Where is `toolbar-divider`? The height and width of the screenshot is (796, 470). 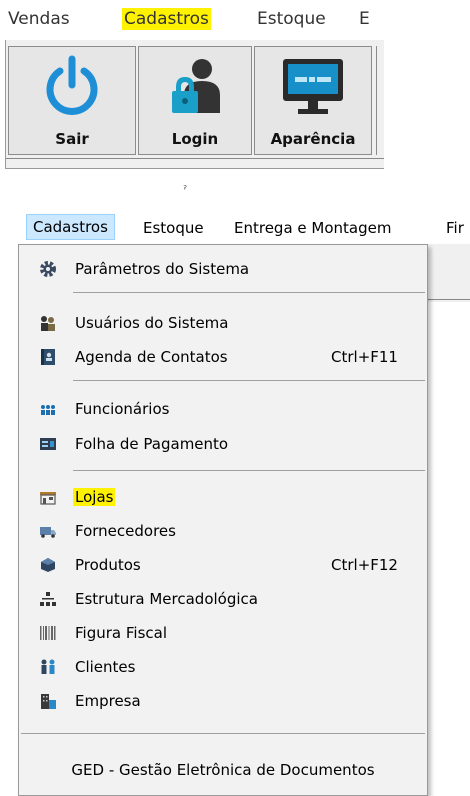 toolbar-divider is located at coordinates (376, 100).